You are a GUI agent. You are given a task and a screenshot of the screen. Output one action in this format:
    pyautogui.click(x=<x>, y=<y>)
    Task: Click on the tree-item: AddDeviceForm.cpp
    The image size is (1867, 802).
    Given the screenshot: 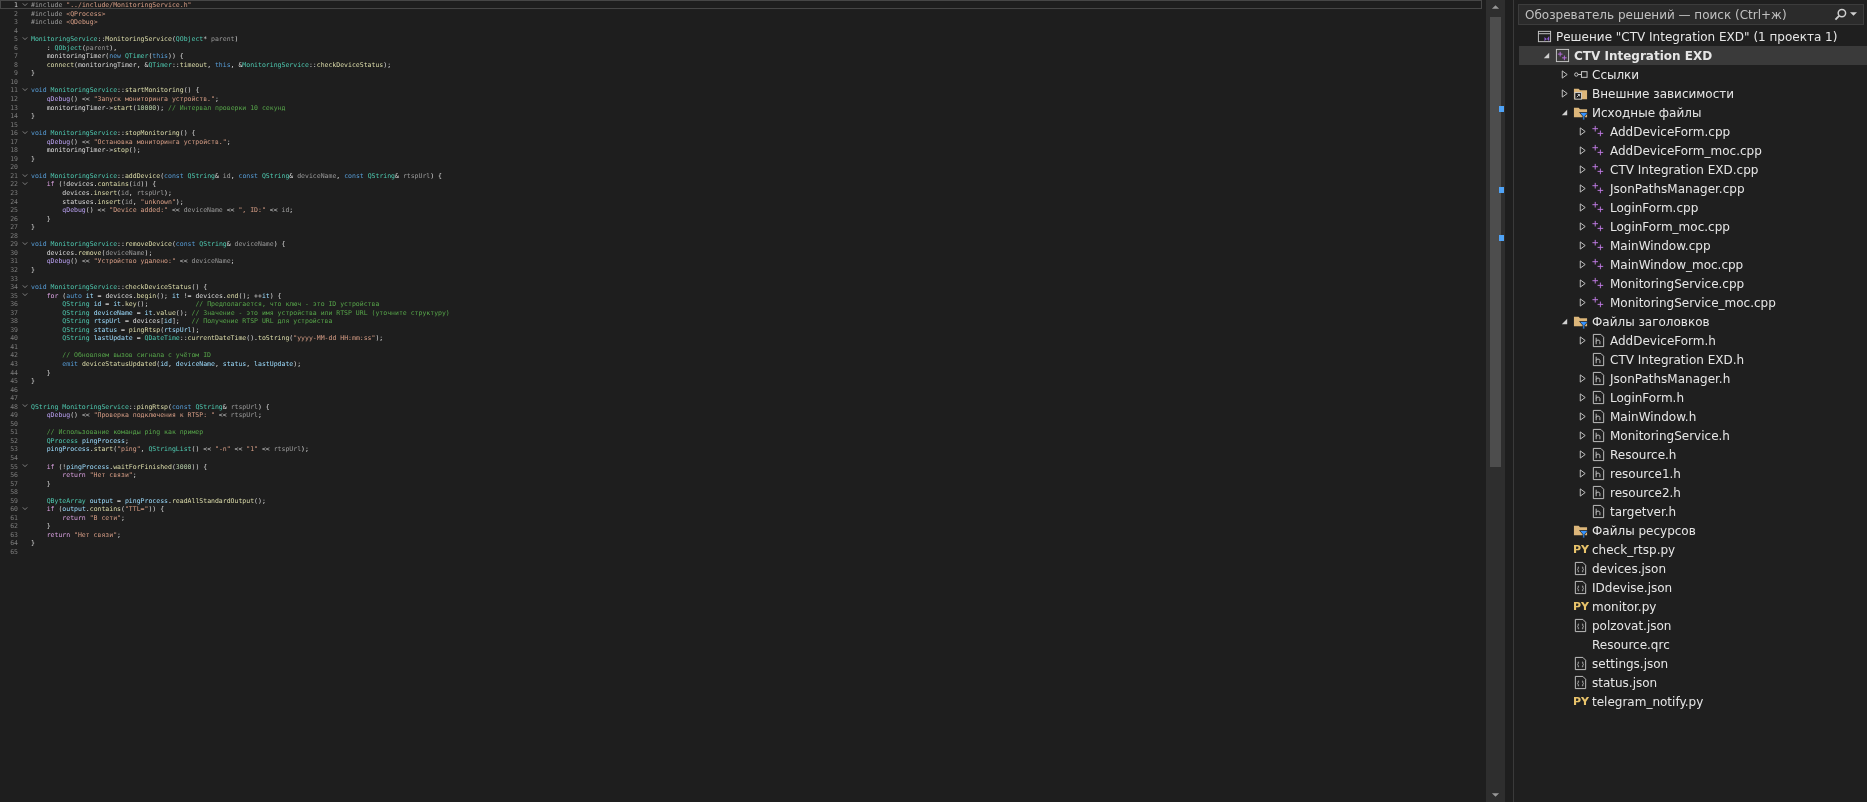 What is the action you would take?
    pyautogui.click(x=1693, y=131)
    